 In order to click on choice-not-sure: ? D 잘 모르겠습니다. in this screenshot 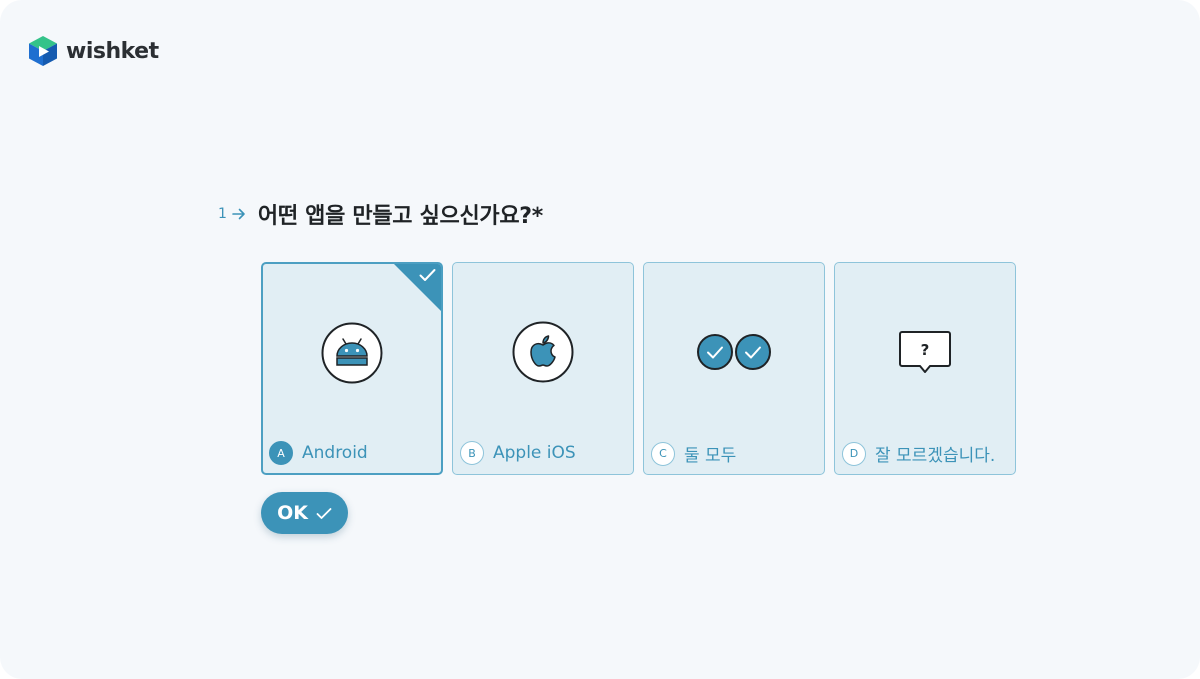, I will do `click(925, 368)`.